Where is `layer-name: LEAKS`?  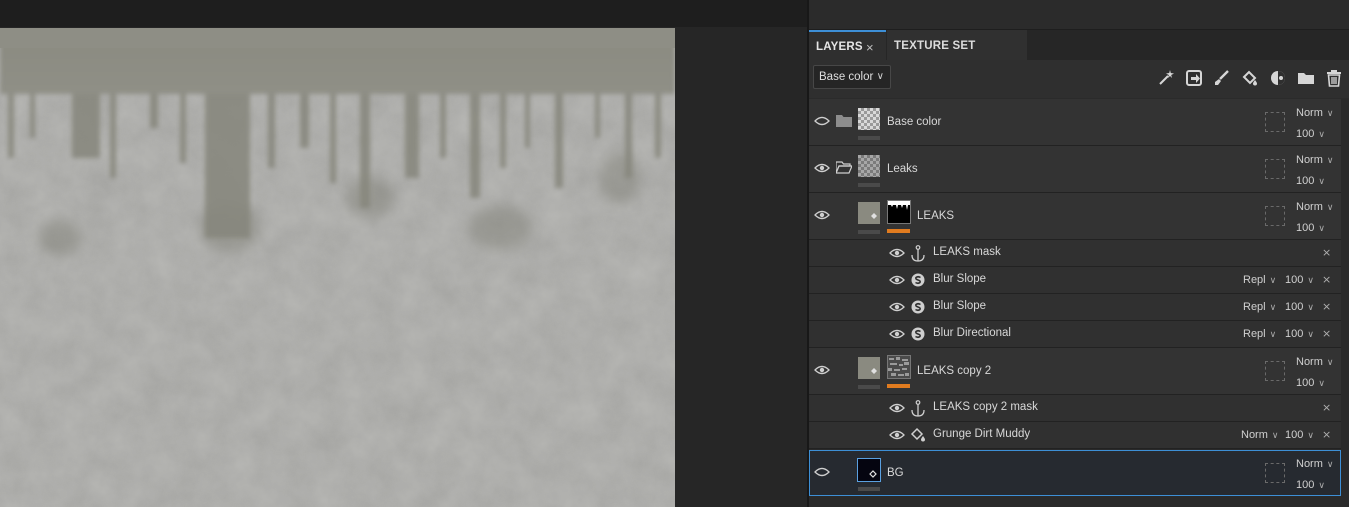
layer-name: LEAKS is located at coordinates (935, 216).